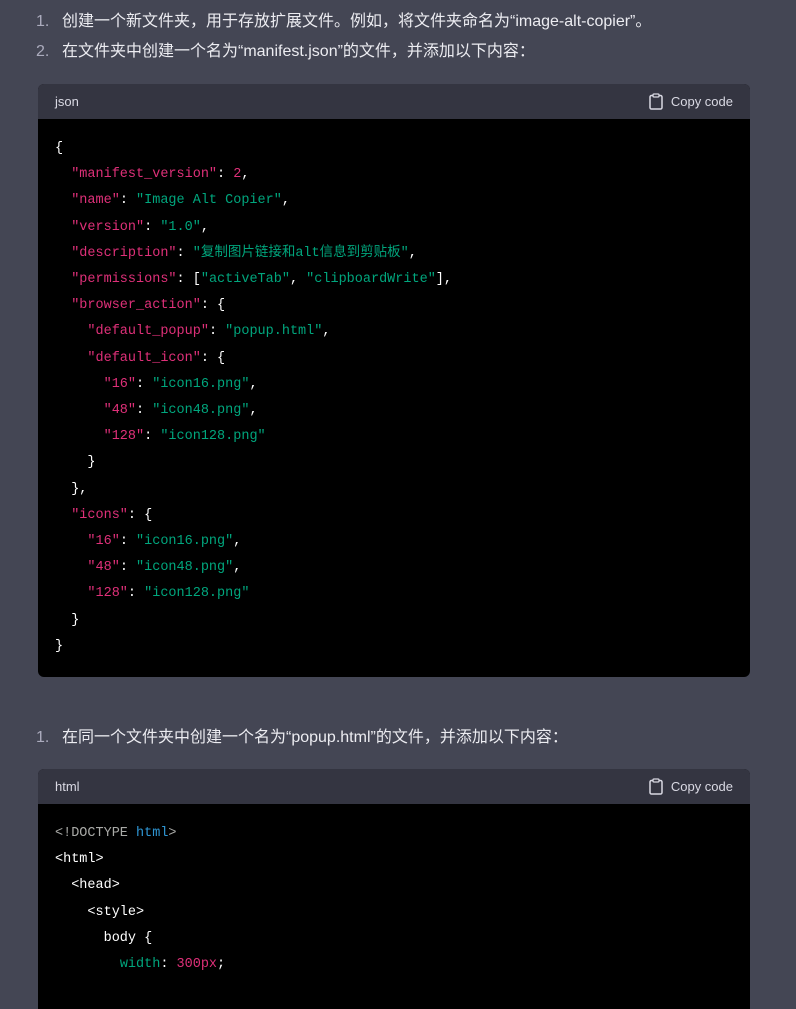 This screenshot has height=1009, width=796. What do you see at coordinates (274, 332) in the screenshot?
I see `code-token: "popup.html"` at bounding box center [274, 332].